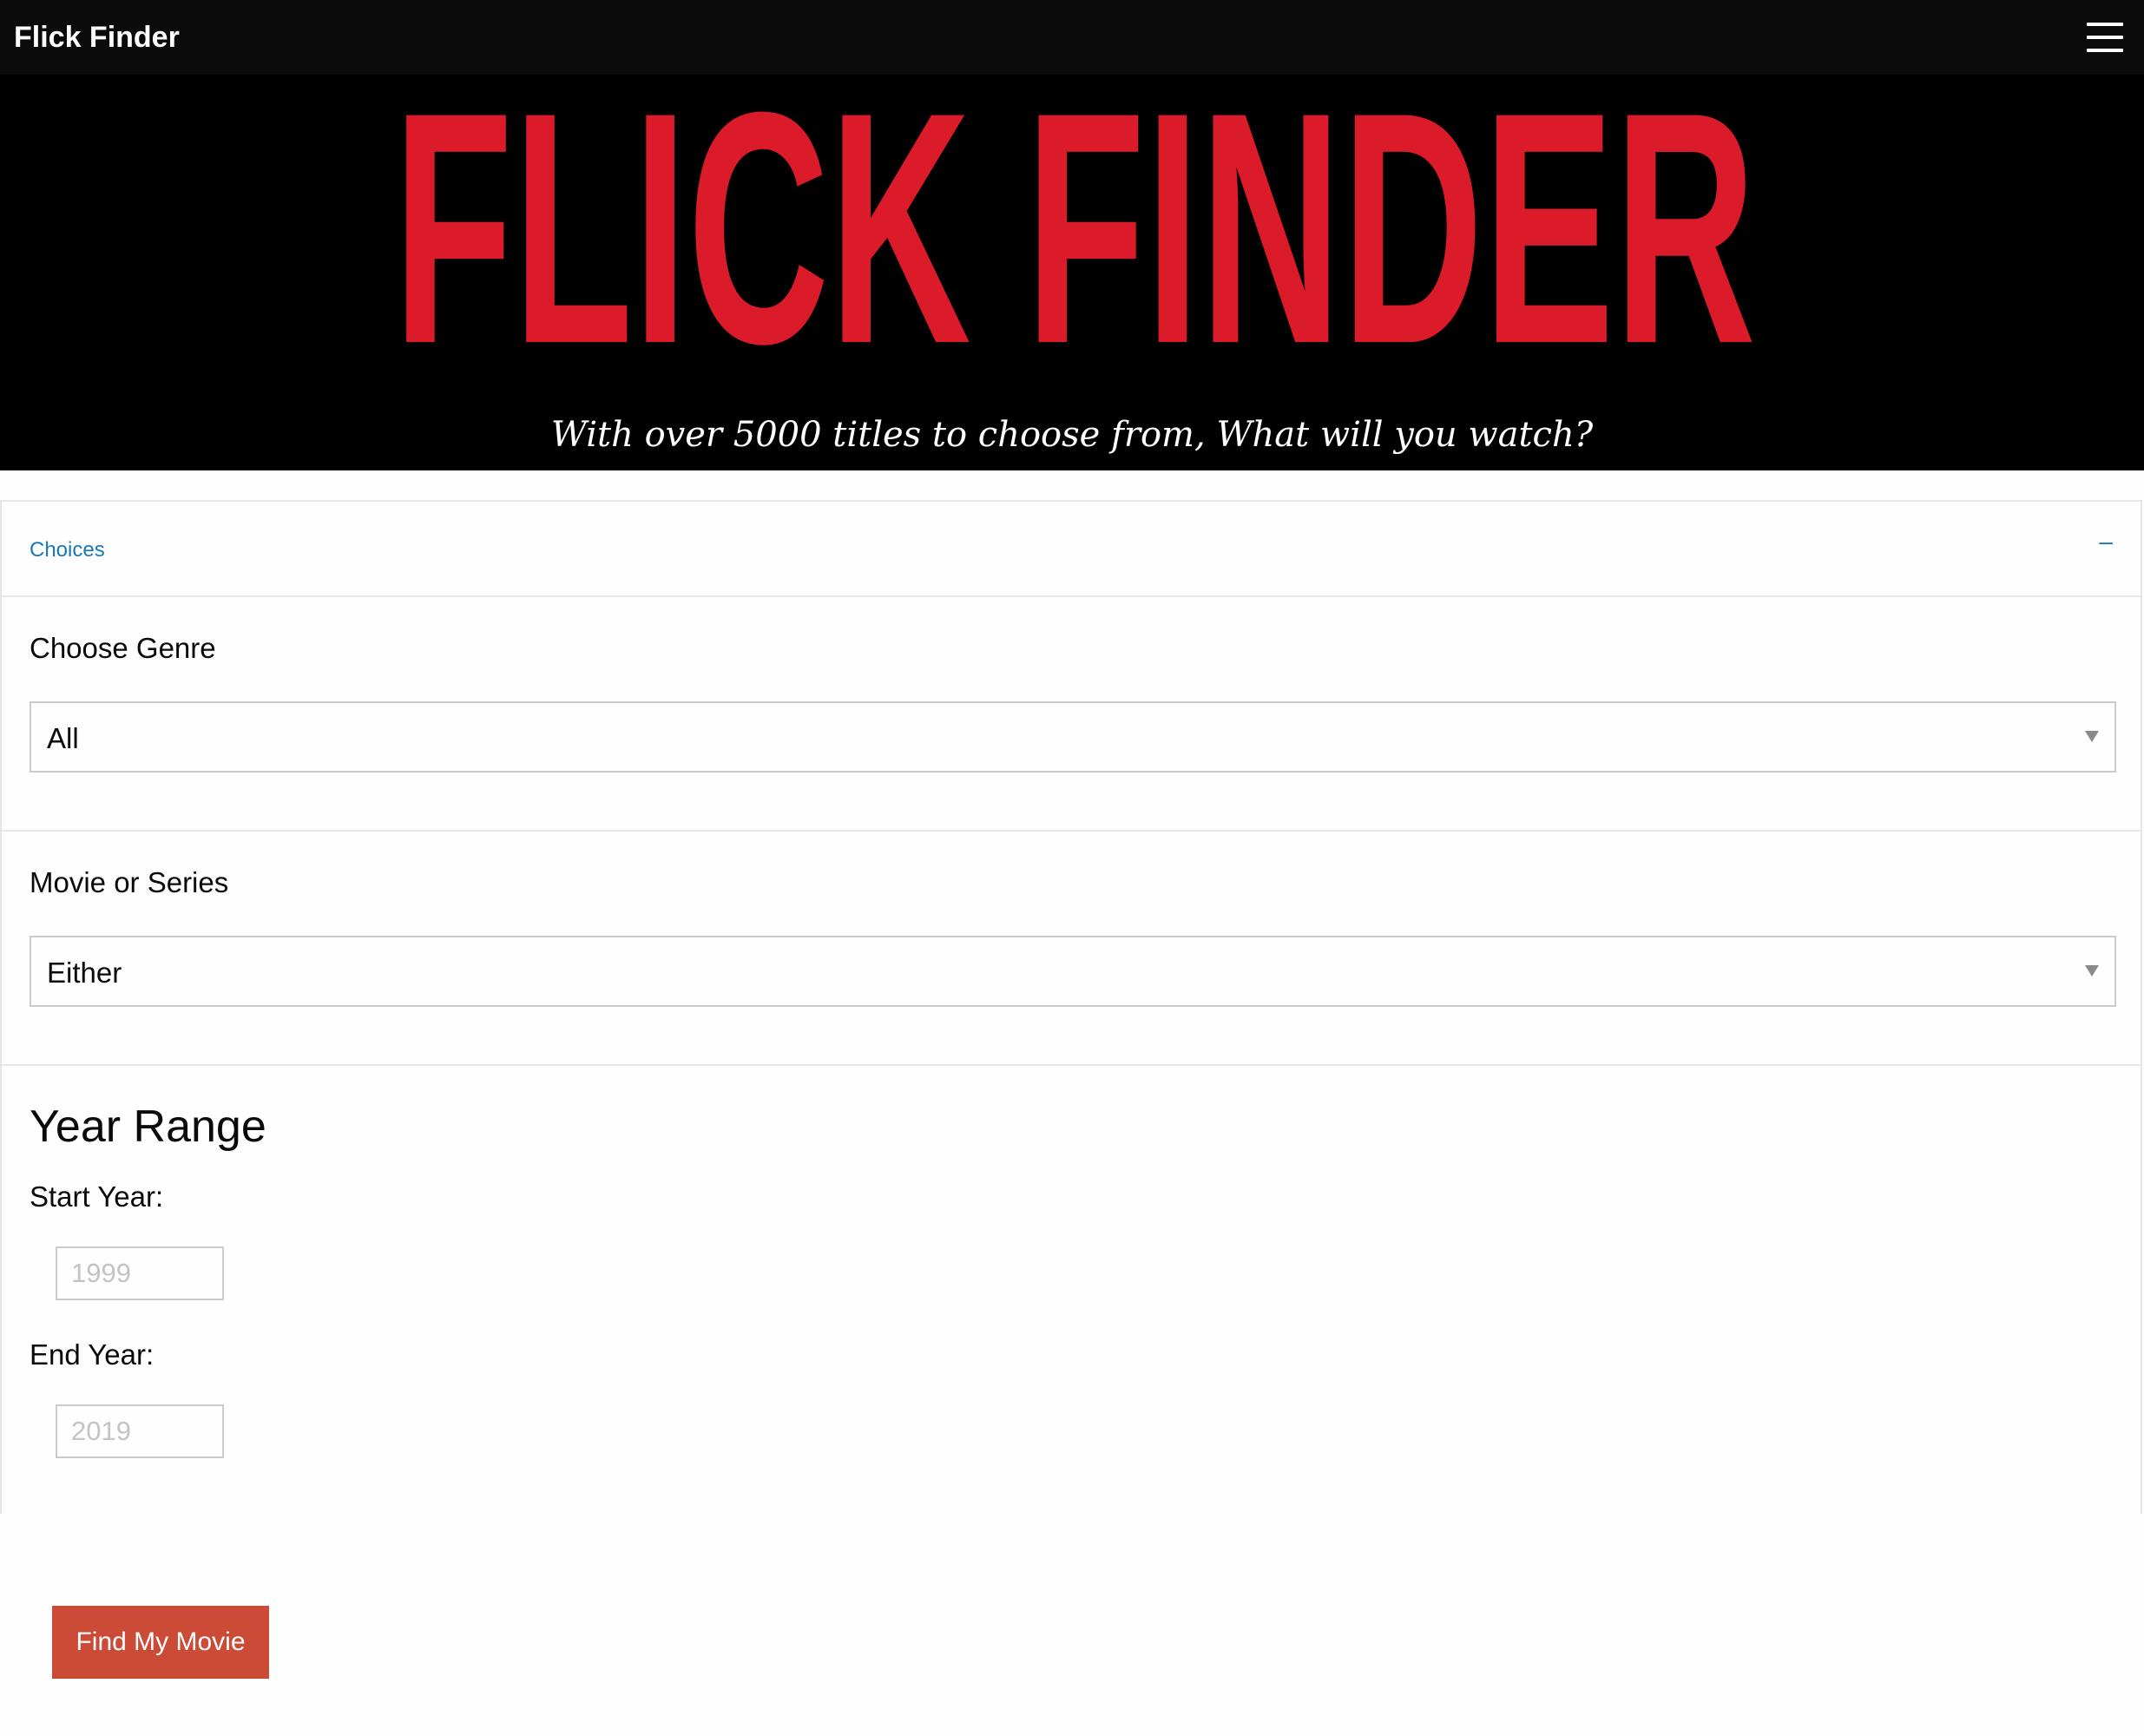 This screenshot has height=1736, width=2144. Describe the element at coordinates (1073, 971) in the screenshot. I see `type-select: Either` at that location.